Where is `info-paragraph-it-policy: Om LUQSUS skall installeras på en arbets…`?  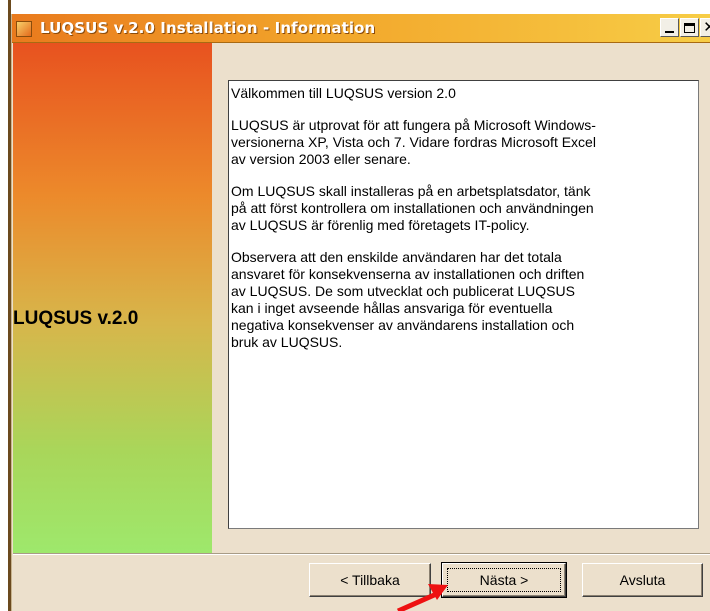
info-paragraph-it-policy: Om LUQSUS skall installeras på en arbets… is located at coordinates (412, 208).